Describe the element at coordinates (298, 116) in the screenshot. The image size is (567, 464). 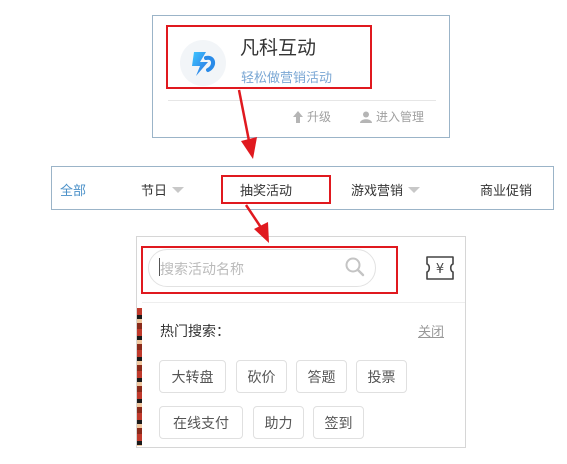
I see `upgrade-arrow-icon` at that location.